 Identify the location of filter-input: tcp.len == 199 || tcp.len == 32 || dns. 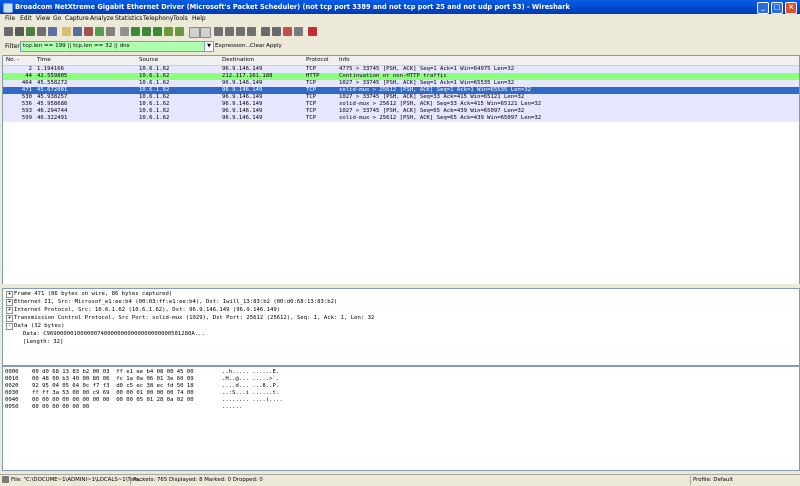
(113, 46).